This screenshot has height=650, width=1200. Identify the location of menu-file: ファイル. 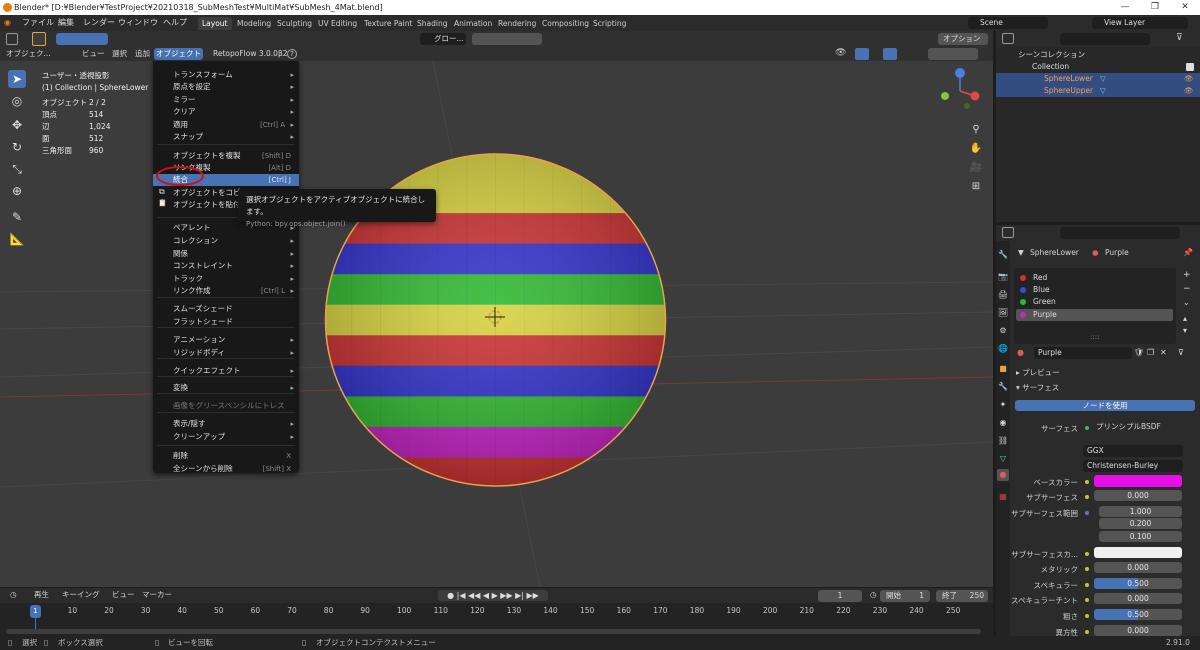
(38, 23).